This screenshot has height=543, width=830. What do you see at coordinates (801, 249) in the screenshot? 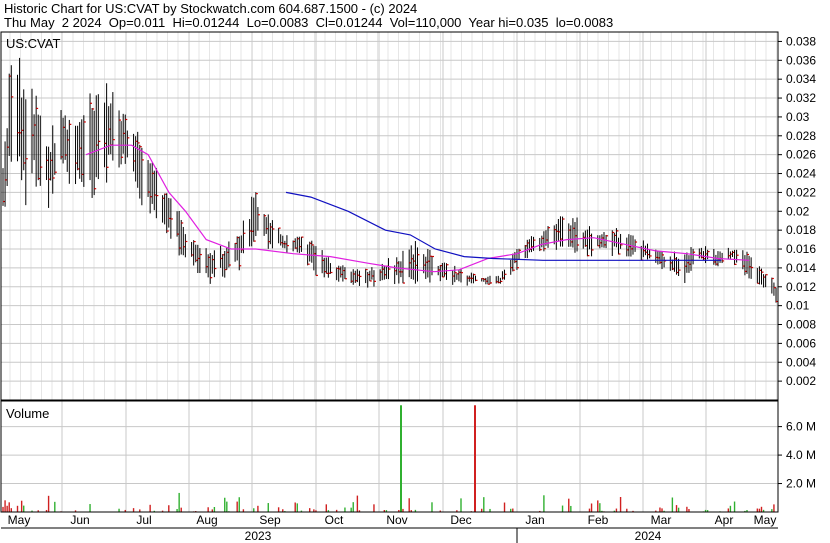
I see `price-tick-label: 0.016` at bounding box center [801, 249].